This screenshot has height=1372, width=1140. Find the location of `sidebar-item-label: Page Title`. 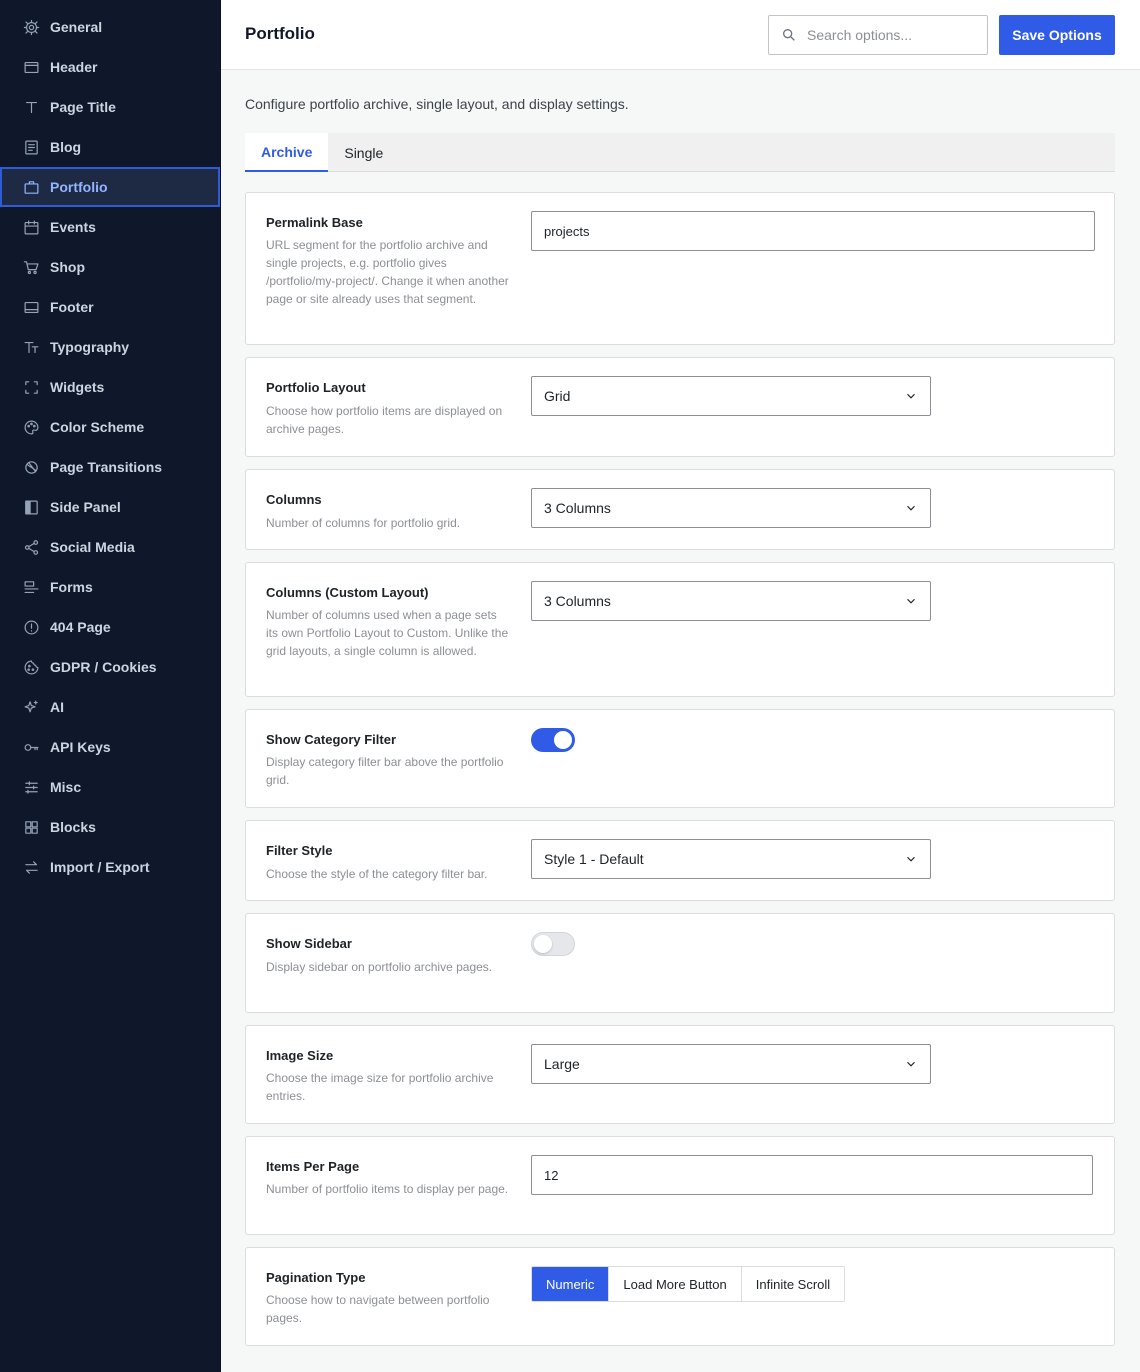

sidebar-item-label: Page Title is located at coordinates (83, 107).